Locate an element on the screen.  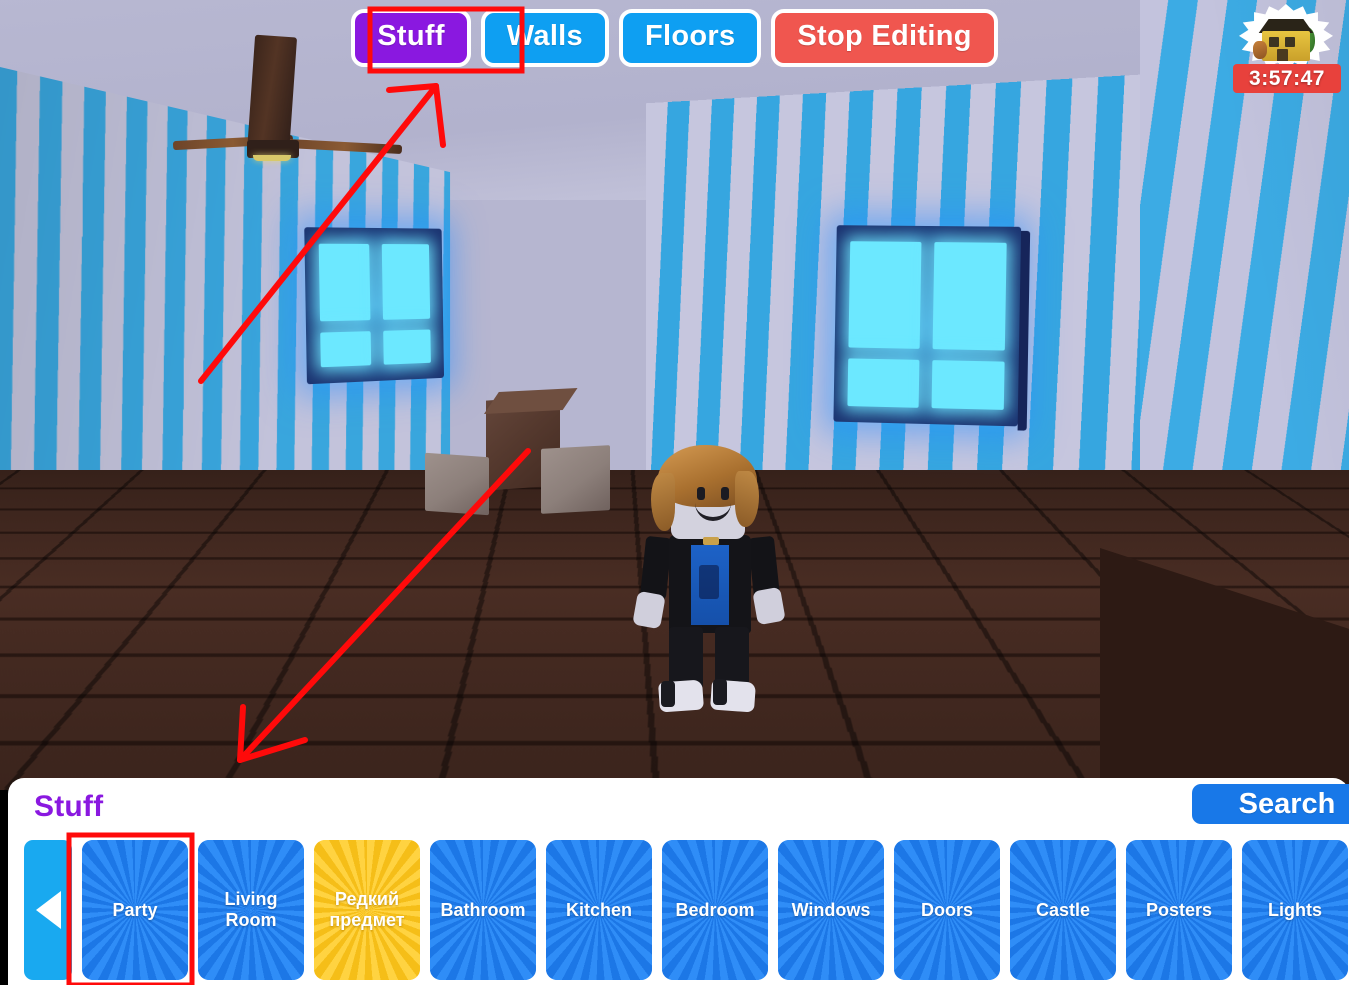
avatar-shirt-logo is located at coordinates (709, 582).